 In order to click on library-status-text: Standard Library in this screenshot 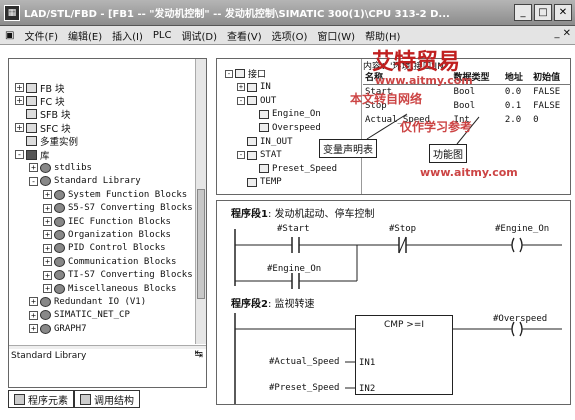, I will do `click(49, 356)`.